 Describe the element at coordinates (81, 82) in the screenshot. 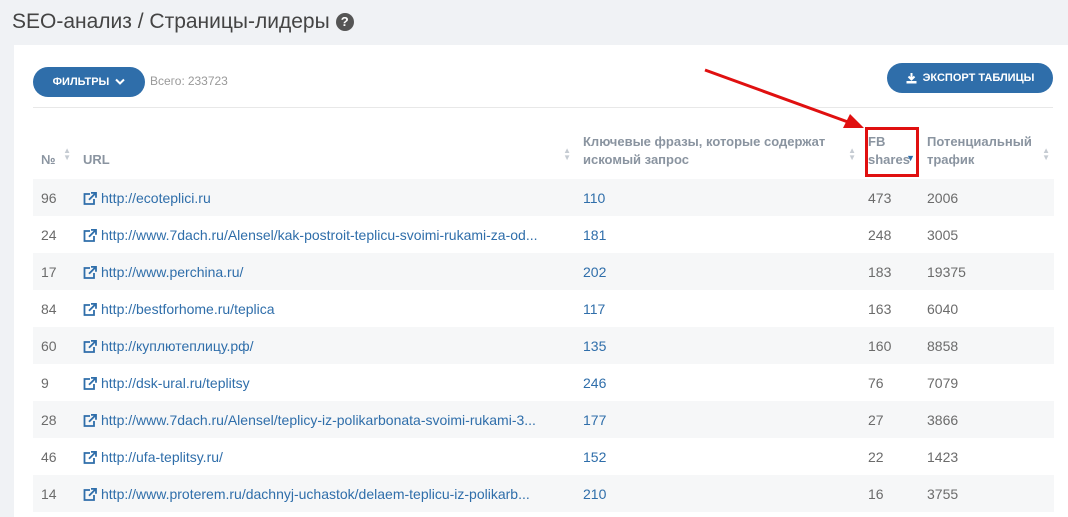

I see `filters-label: ФИЛЬТРЫ` at that location.